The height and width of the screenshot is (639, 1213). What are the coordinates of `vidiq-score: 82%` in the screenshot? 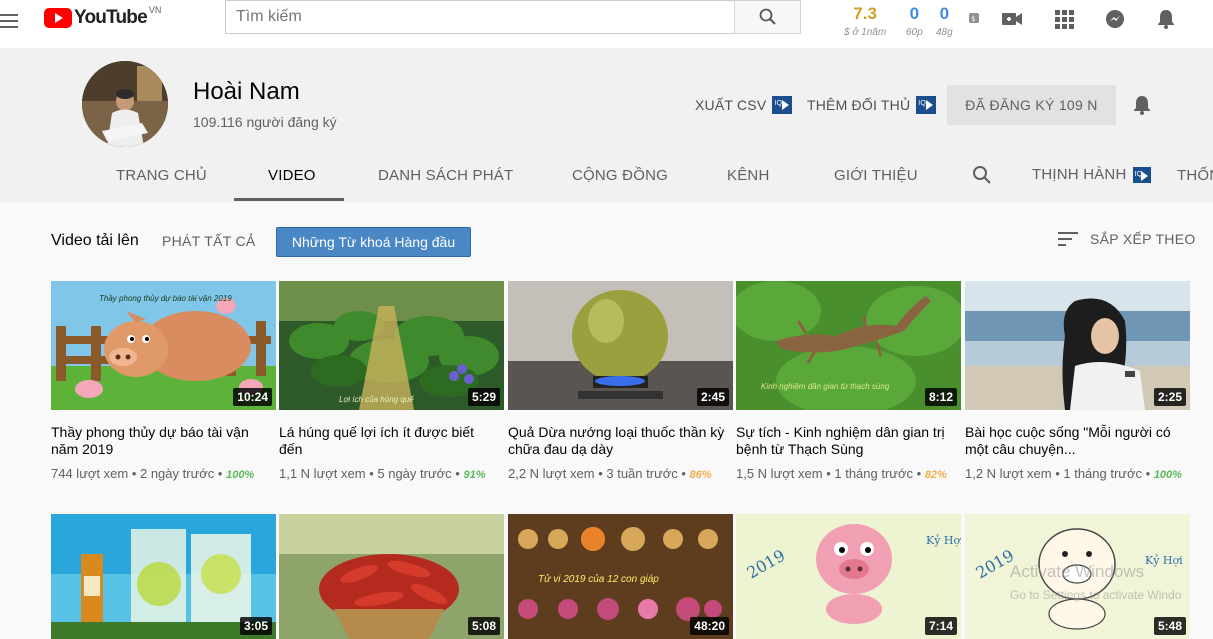 It's located at (935, 475).